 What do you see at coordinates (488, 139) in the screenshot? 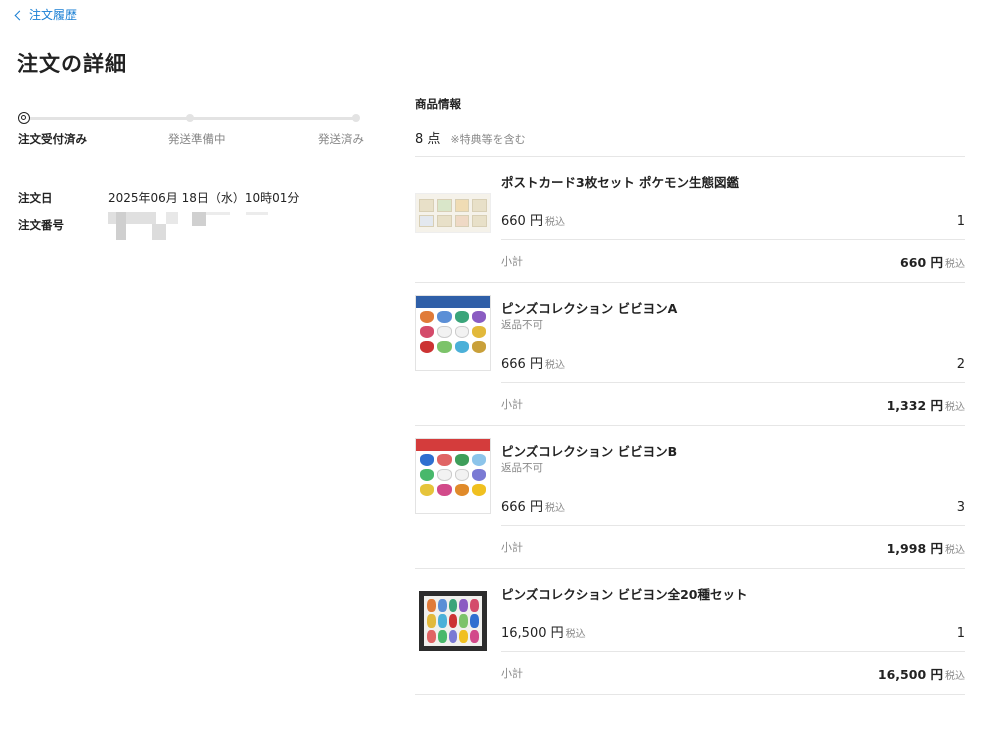
I see `item-count-note: ※特典等を含む` at bounding box center [488, 139].